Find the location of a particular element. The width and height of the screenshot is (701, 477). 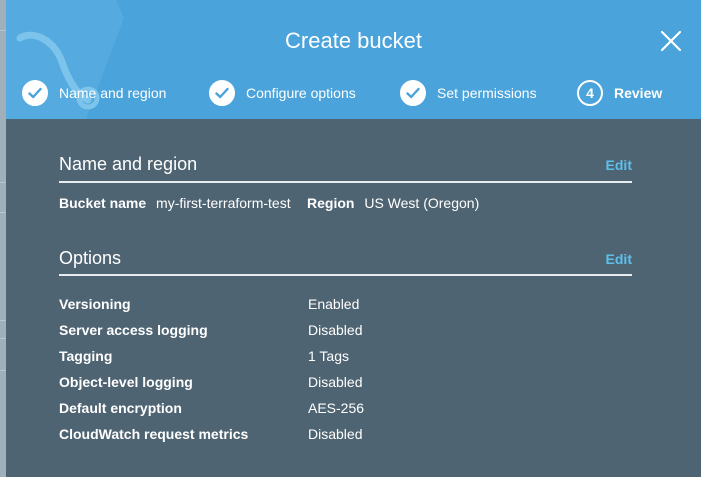

edit-options-link: Edit is located at coordinates (619, 259).